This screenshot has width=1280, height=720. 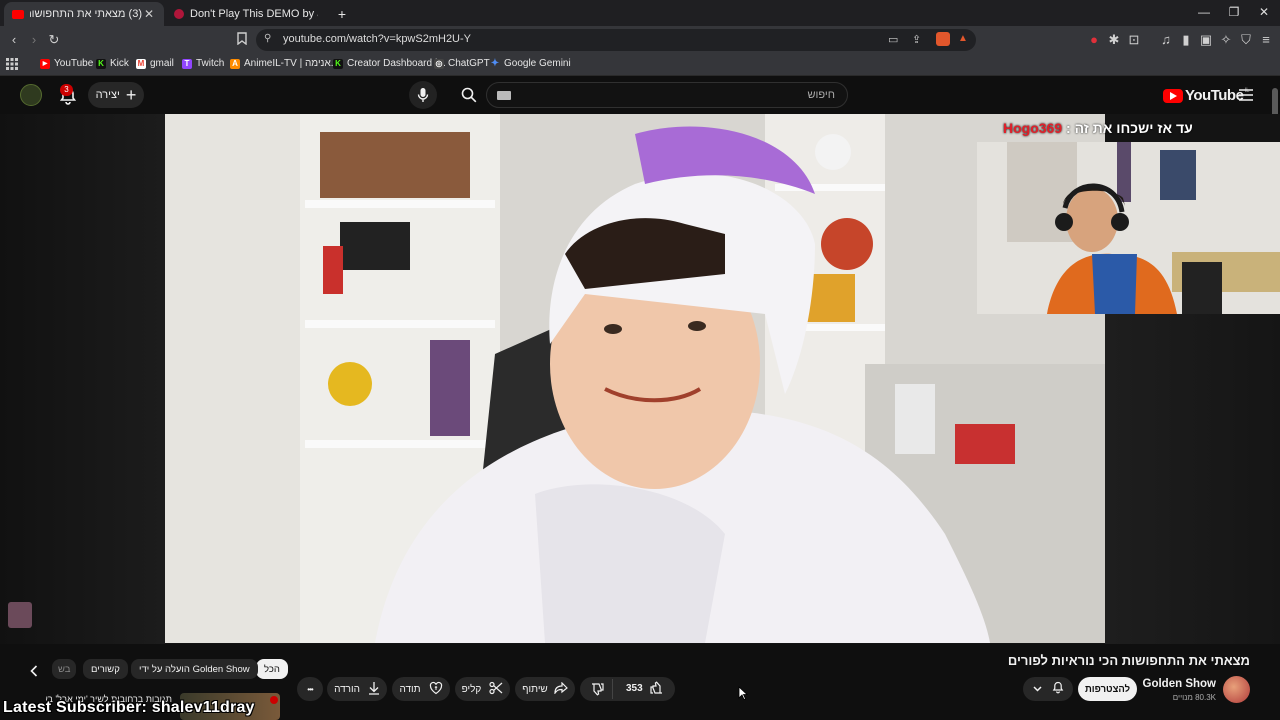 I want to click on latest-subscriber-overlay: Latest Subscriber: shalev11dray, so click(x=129, y=707).